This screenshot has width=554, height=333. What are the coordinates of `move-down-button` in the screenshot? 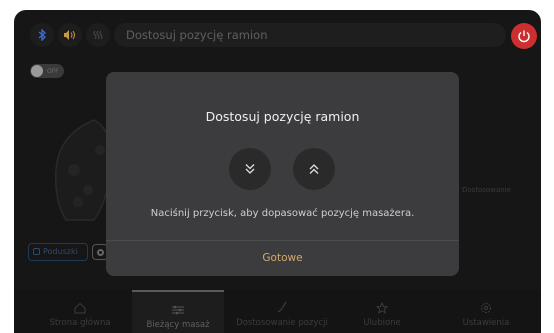 It's located at (250, 169).